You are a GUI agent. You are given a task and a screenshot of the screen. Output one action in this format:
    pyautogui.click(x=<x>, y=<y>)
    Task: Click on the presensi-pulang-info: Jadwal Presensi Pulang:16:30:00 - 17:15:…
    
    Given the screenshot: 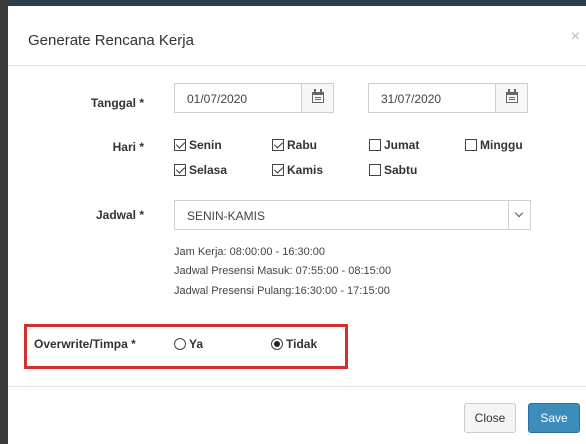 What is the action you would take?
    pyautogui.click(x=282, y=291)
    